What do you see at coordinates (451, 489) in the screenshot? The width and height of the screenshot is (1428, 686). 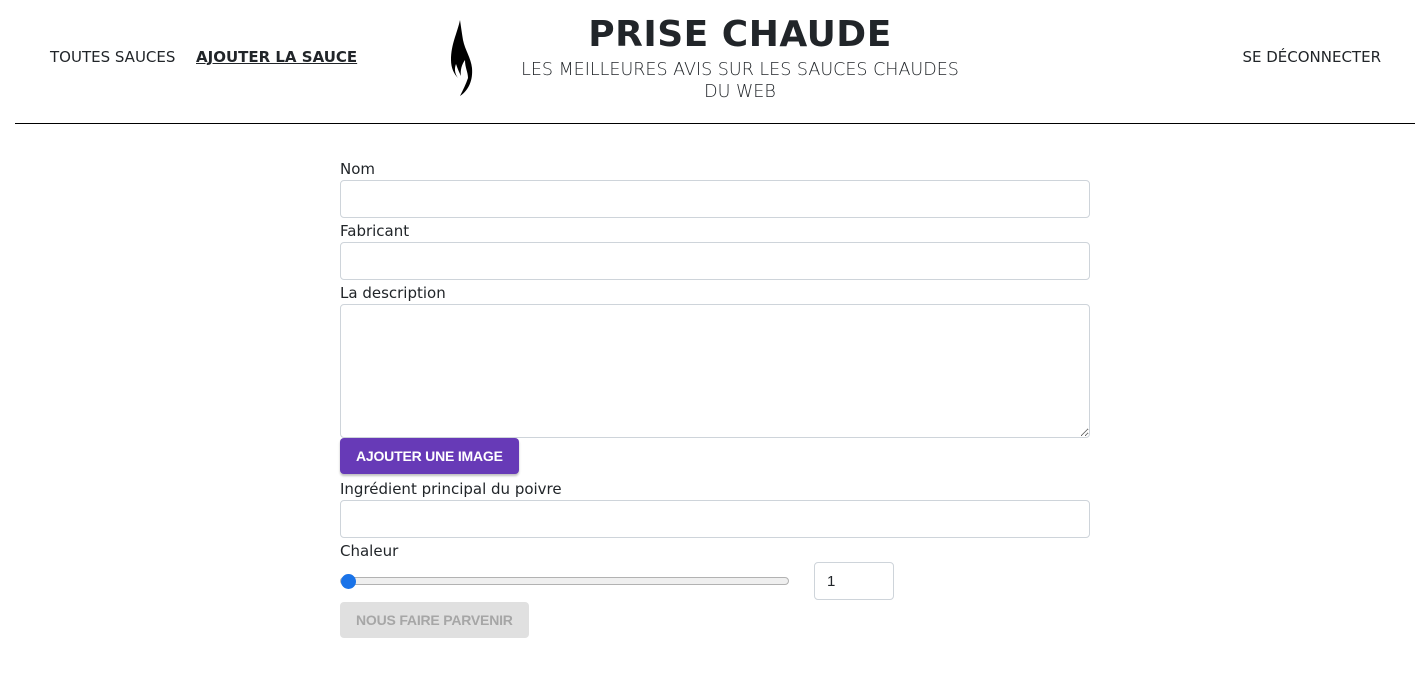 I see `main-pepper-label: Ingrédient principal du poivre` at bounding box center [451, 489].